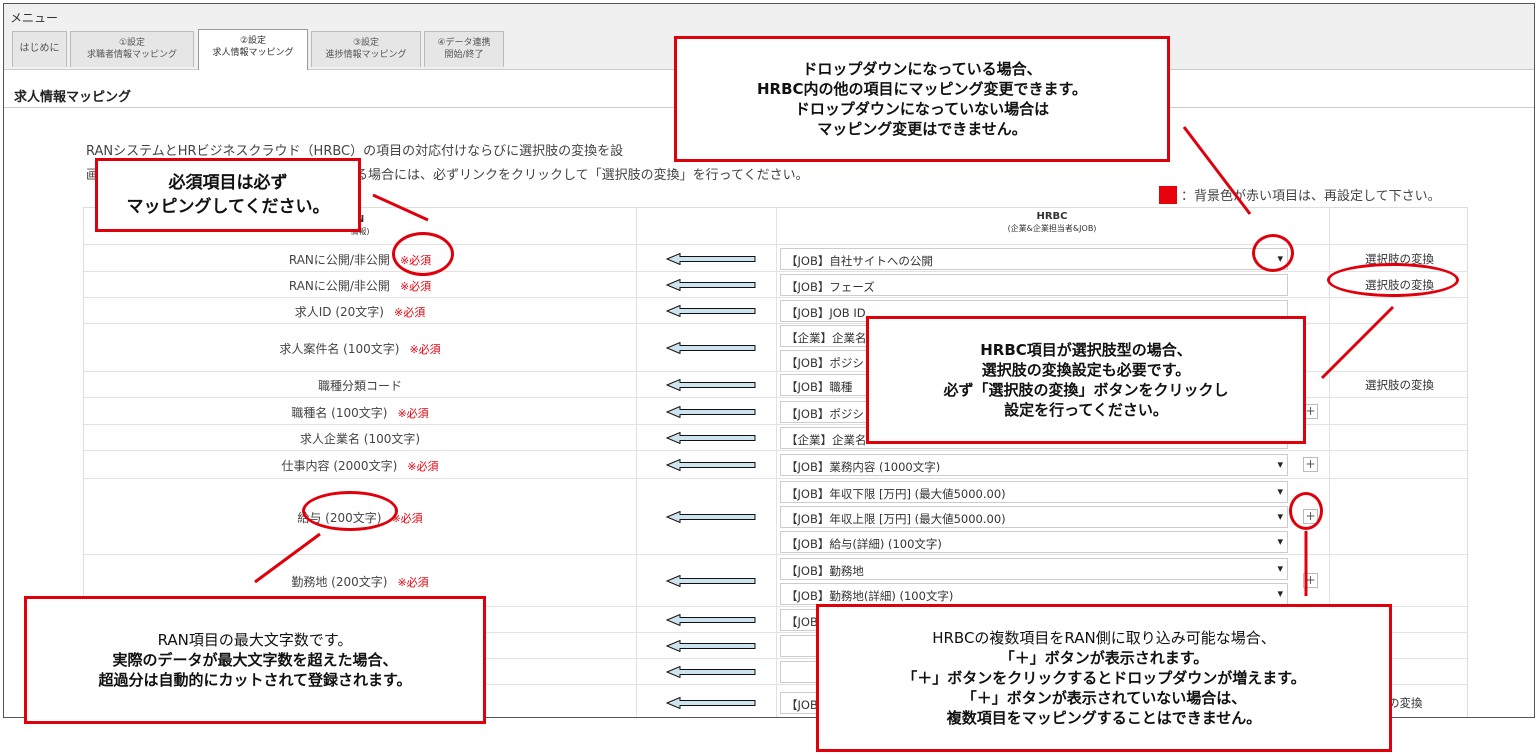  What do you see at coordinates (1104, 698) in the screenshot?
I see `callout-line: 「＋」ボタンが表示されていない場合は、` at bounding box center [1104, 698].